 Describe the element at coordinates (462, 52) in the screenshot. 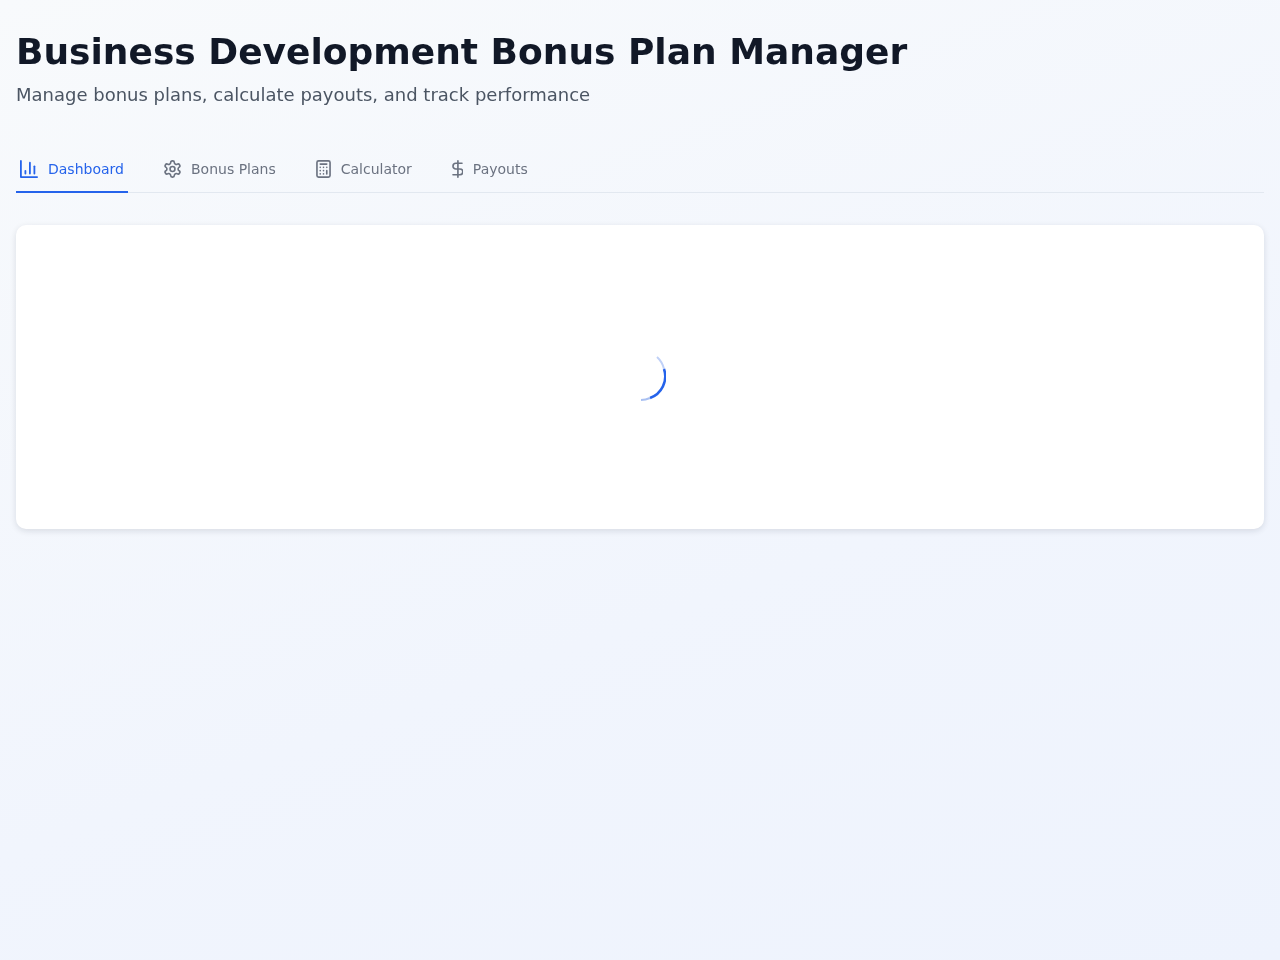

I see `page-title: Business Development Bonus Plan Manager` at that location.